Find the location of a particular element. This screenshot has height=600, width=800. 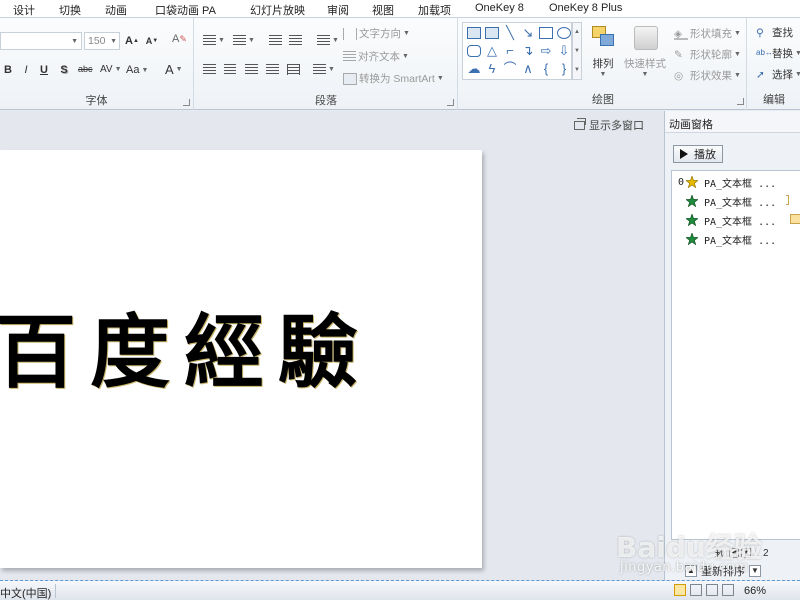

right-arrow-shape-icon: ⇨ is located at coordinates (546, 50).